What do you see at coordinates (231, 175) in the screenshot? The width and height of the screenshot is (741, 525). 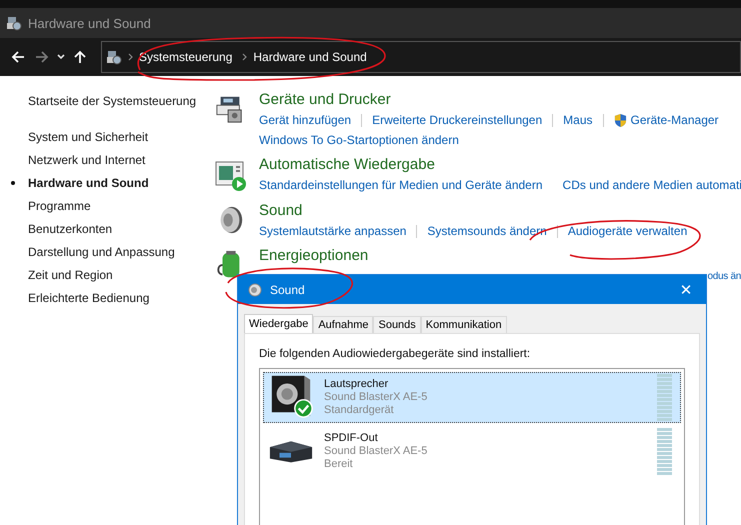 I see `autoplay-icon` at bounding box center [231, 175].